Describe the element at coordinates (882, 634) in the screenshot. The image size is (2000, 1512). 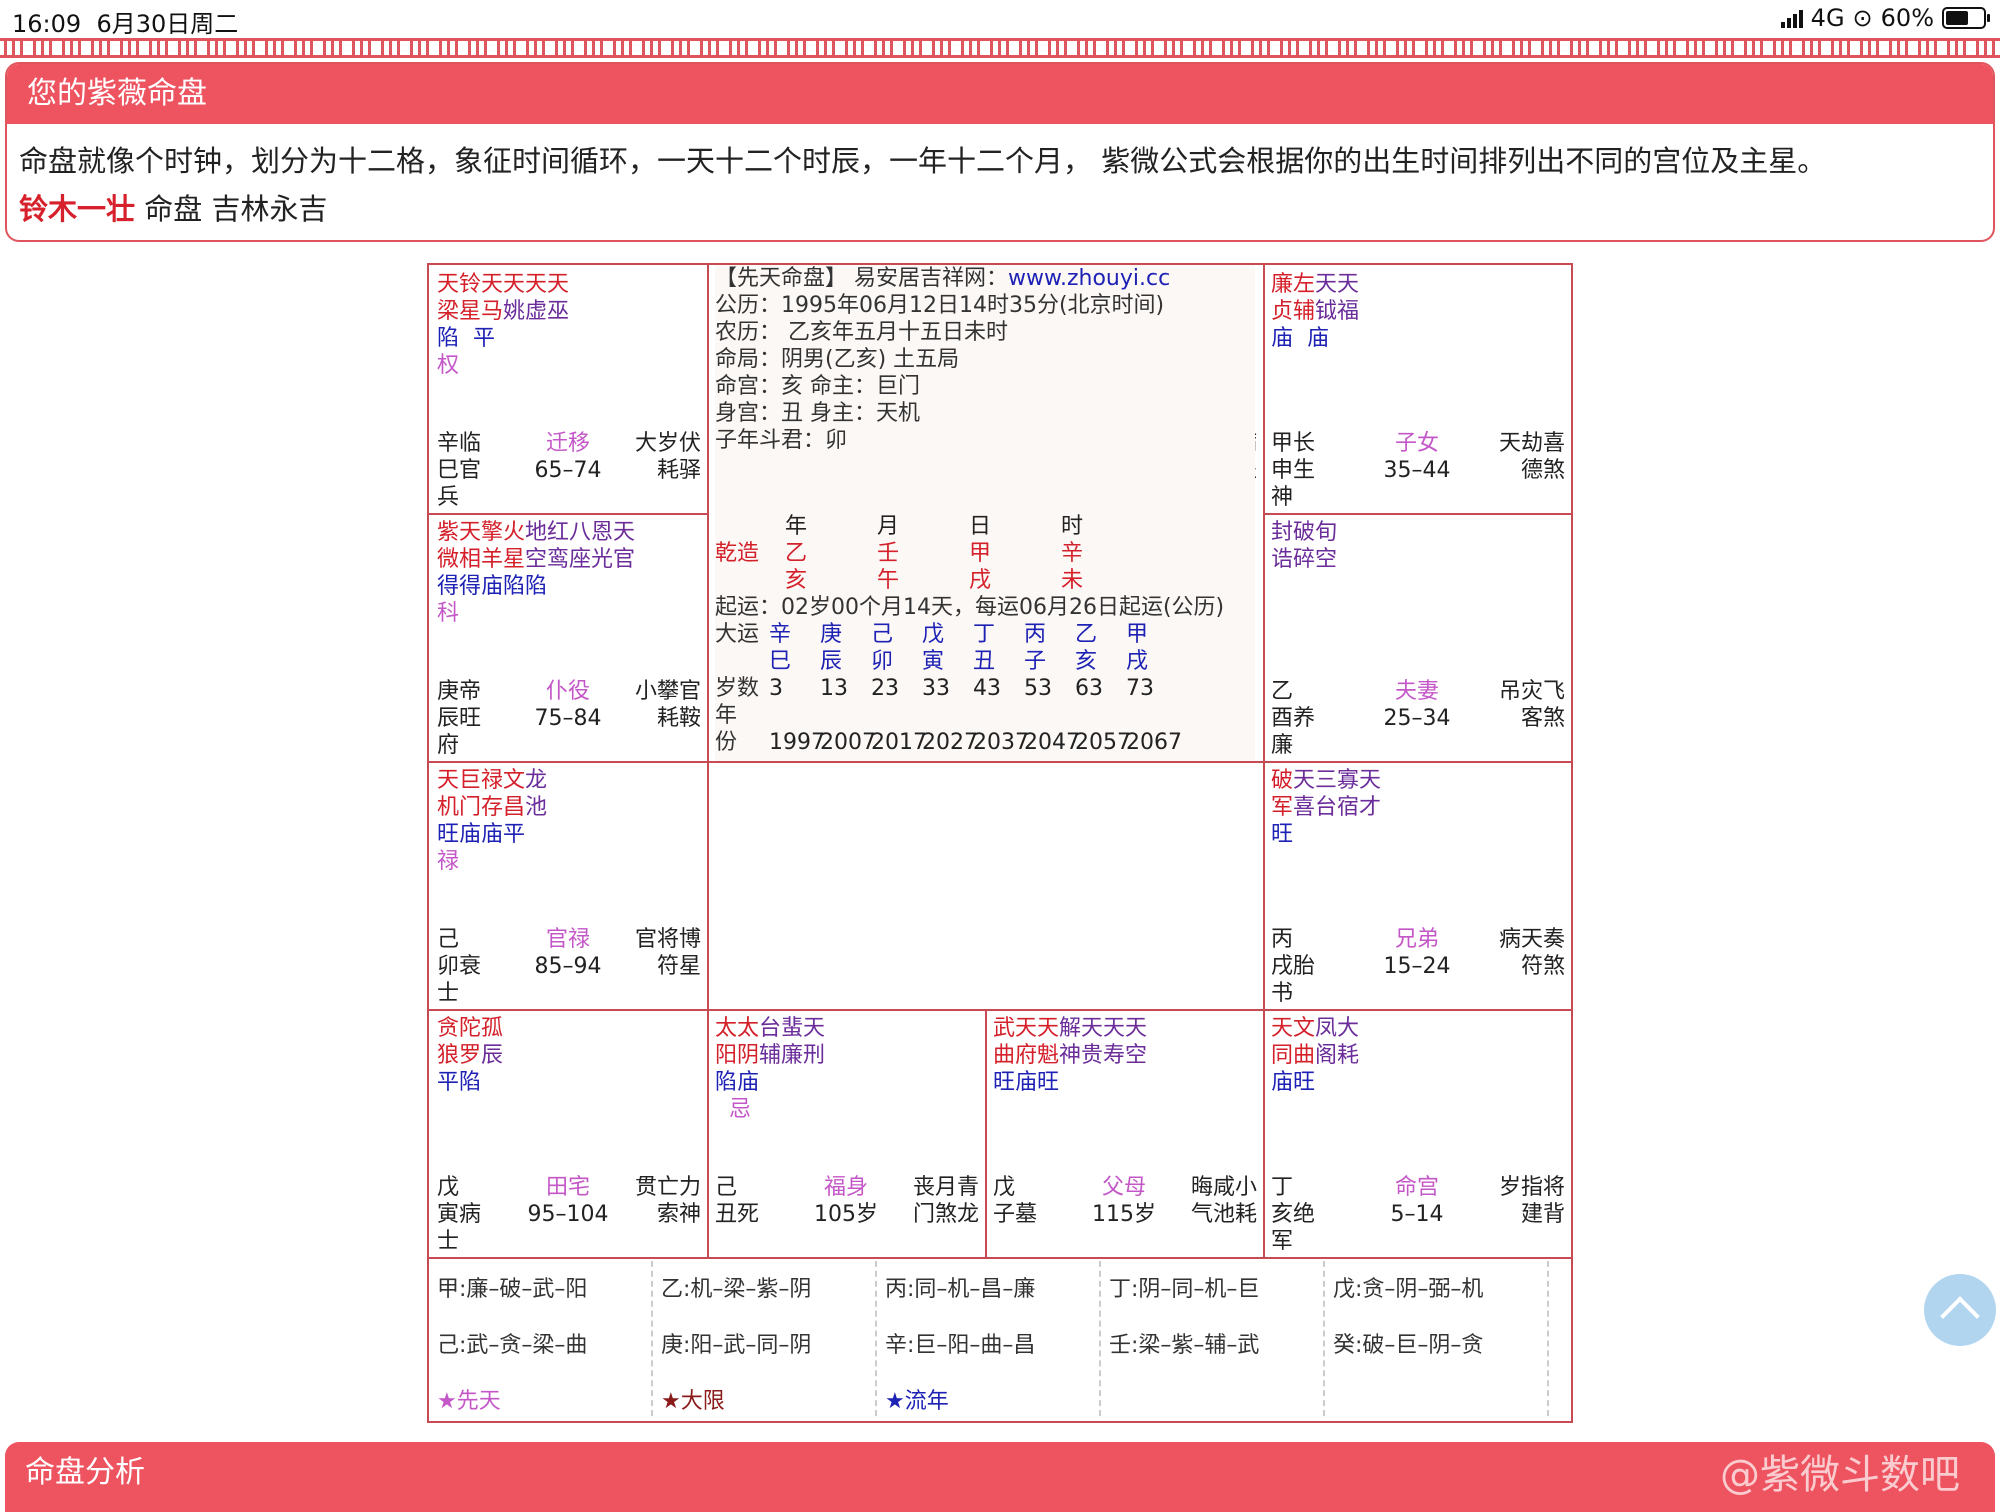
I see `row-cell: 己` at that location.